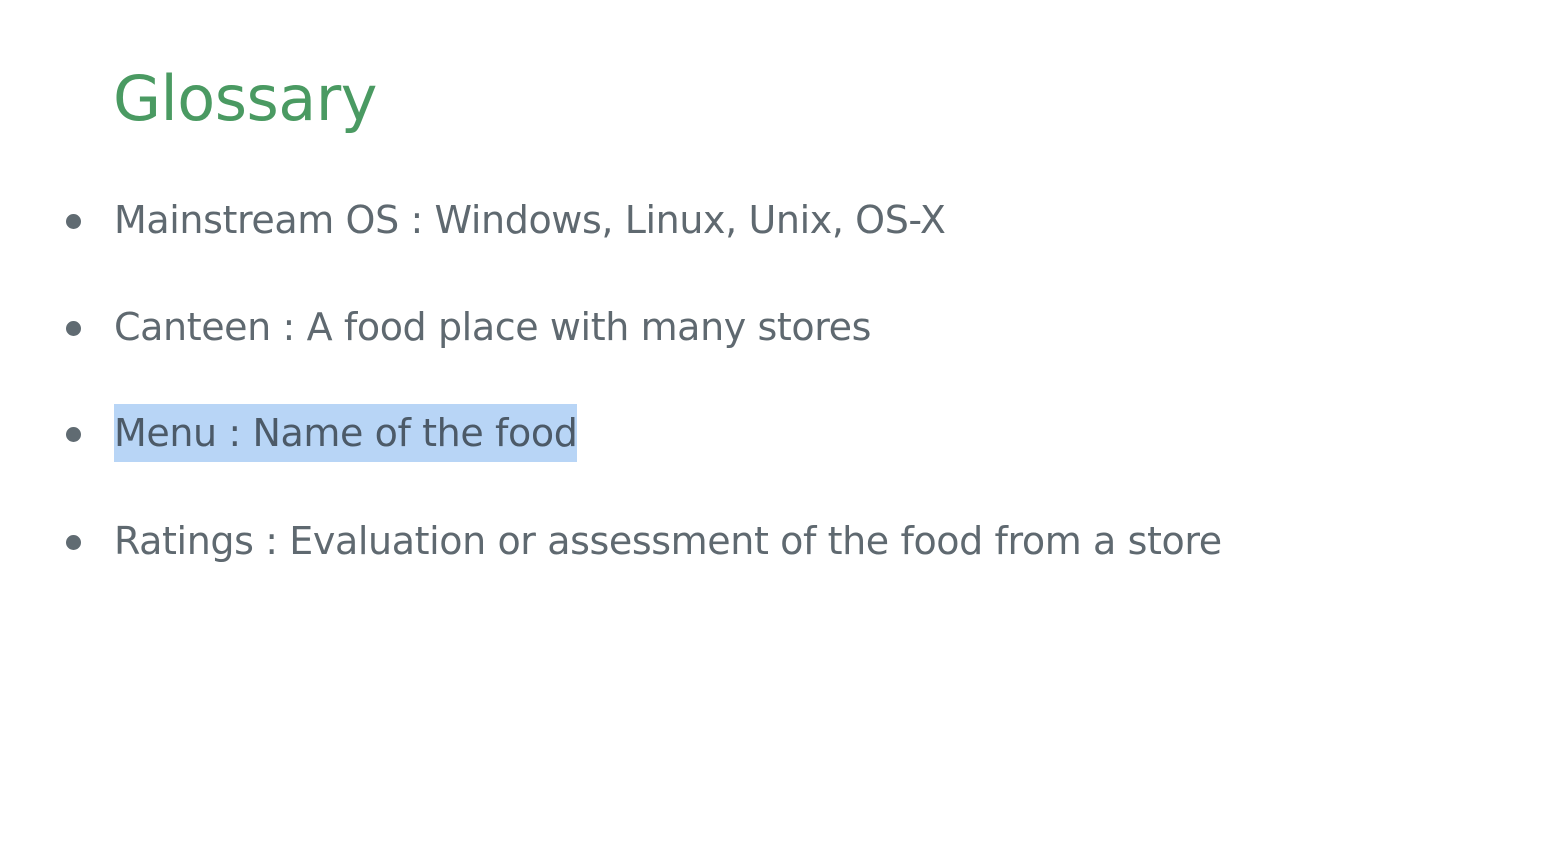  What do you see at coordinates (346, 433) in the screenshot?
I see `glossary-entry-menu-selected: Menu : Name of the food` at bounding box center [346, 433].